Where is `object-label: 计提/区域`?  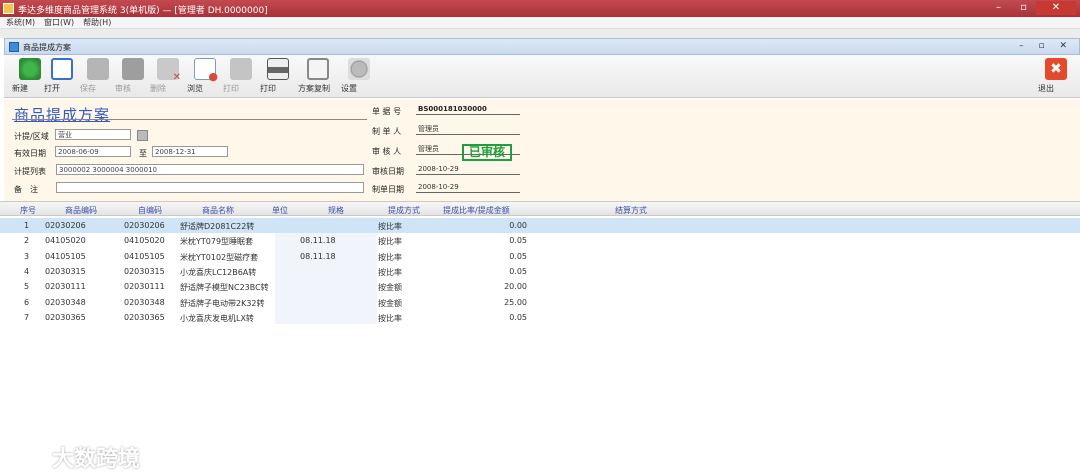 object-label: 计提/区域 is located at coordinates (31, 136).